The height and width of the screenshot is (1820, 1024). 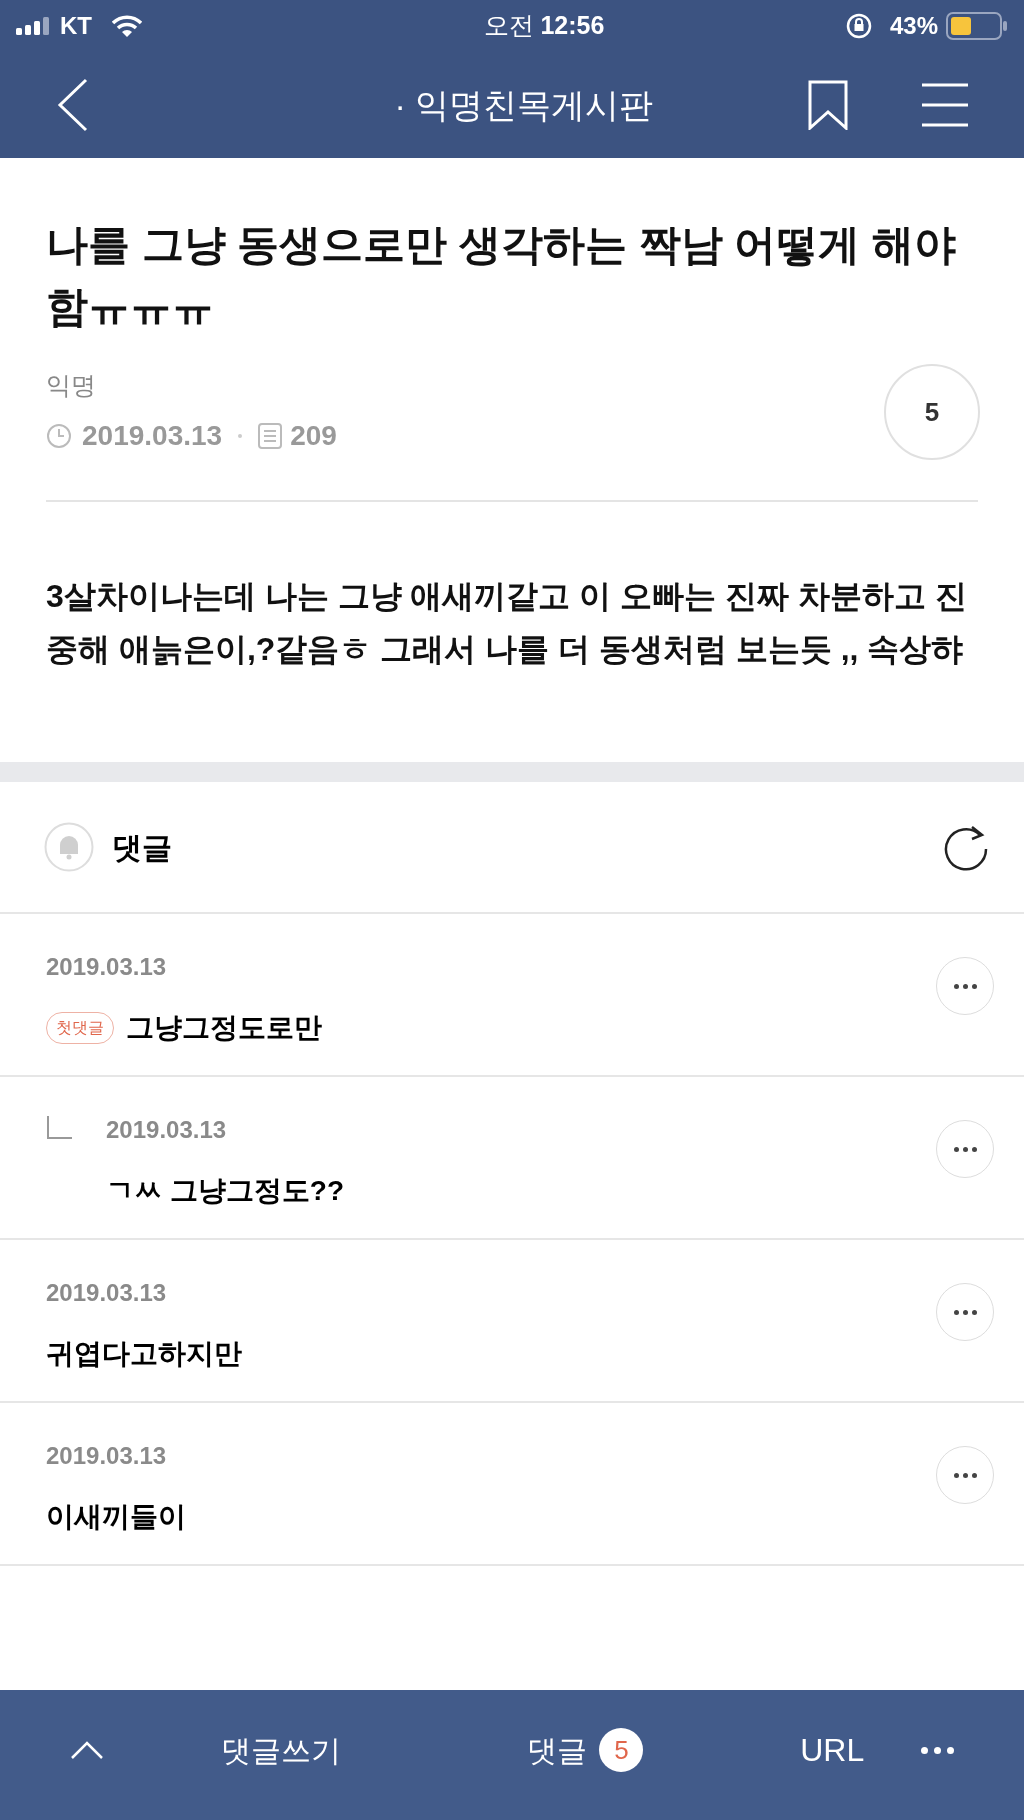 I want to click on clock: 오전 12:56, so click(x=544, y=26).